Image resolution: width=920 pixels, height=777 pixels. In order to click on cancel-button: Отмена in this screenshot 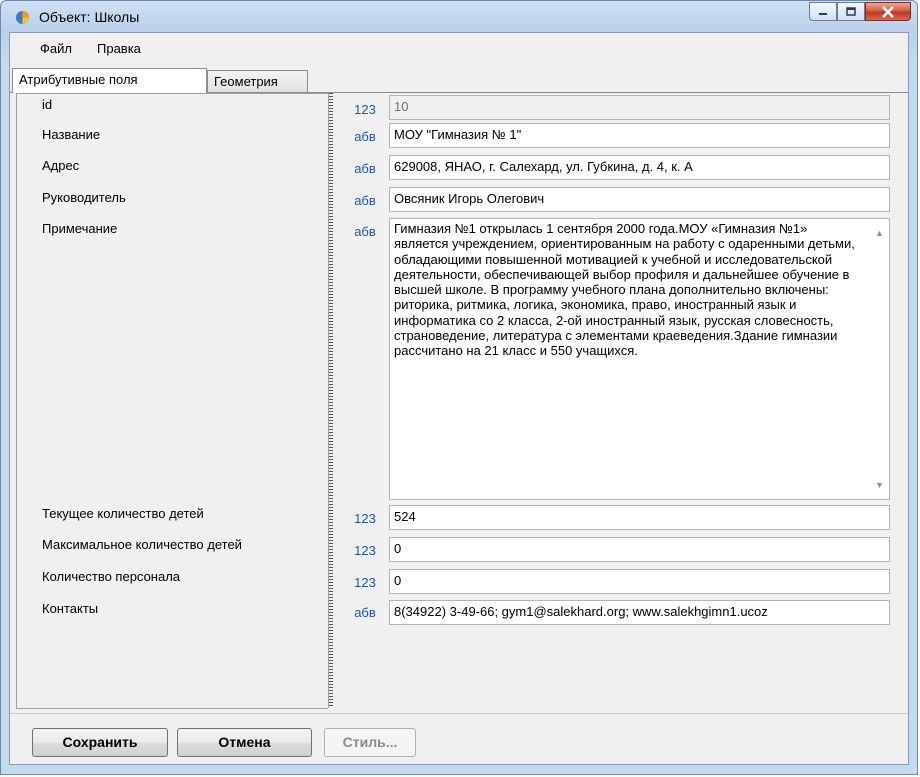, I will do `click(244, 742)`.